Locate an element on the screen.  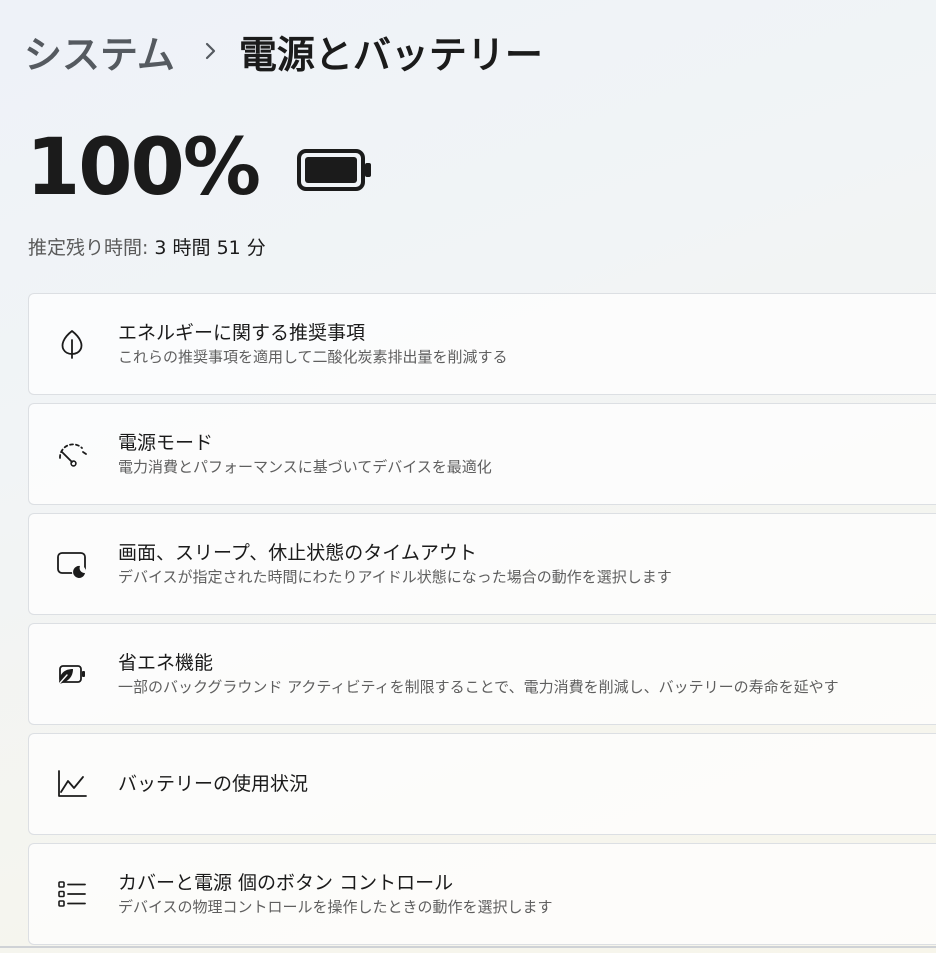
card-title: 省エネ機能 is located at coordinates (166, 663).